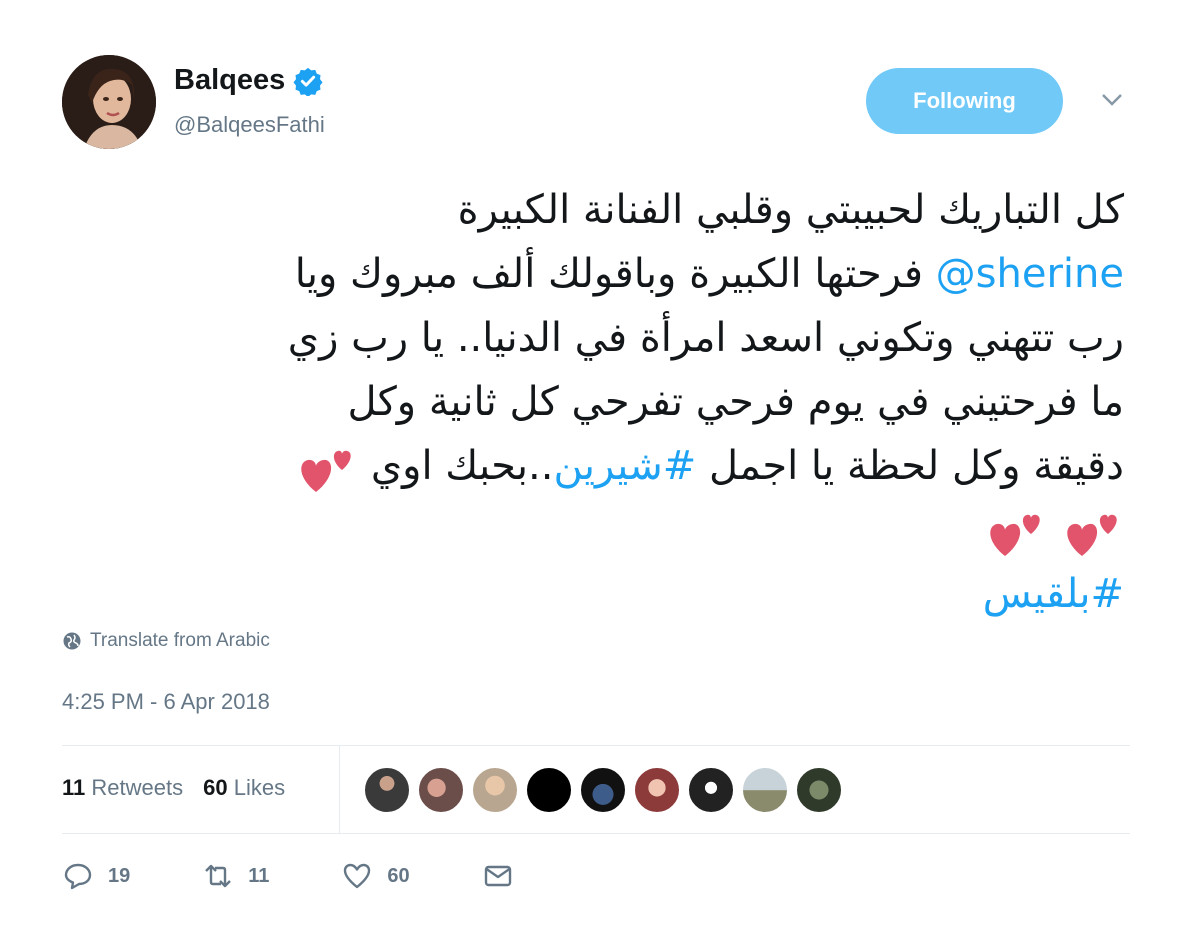 The width and height of the screenshot is (1200, 942). What do you see at coordinates (1030, 274) in the screenshot?
I see `mention-sherine-link: @sherine` at bounding box center [1030, 274].